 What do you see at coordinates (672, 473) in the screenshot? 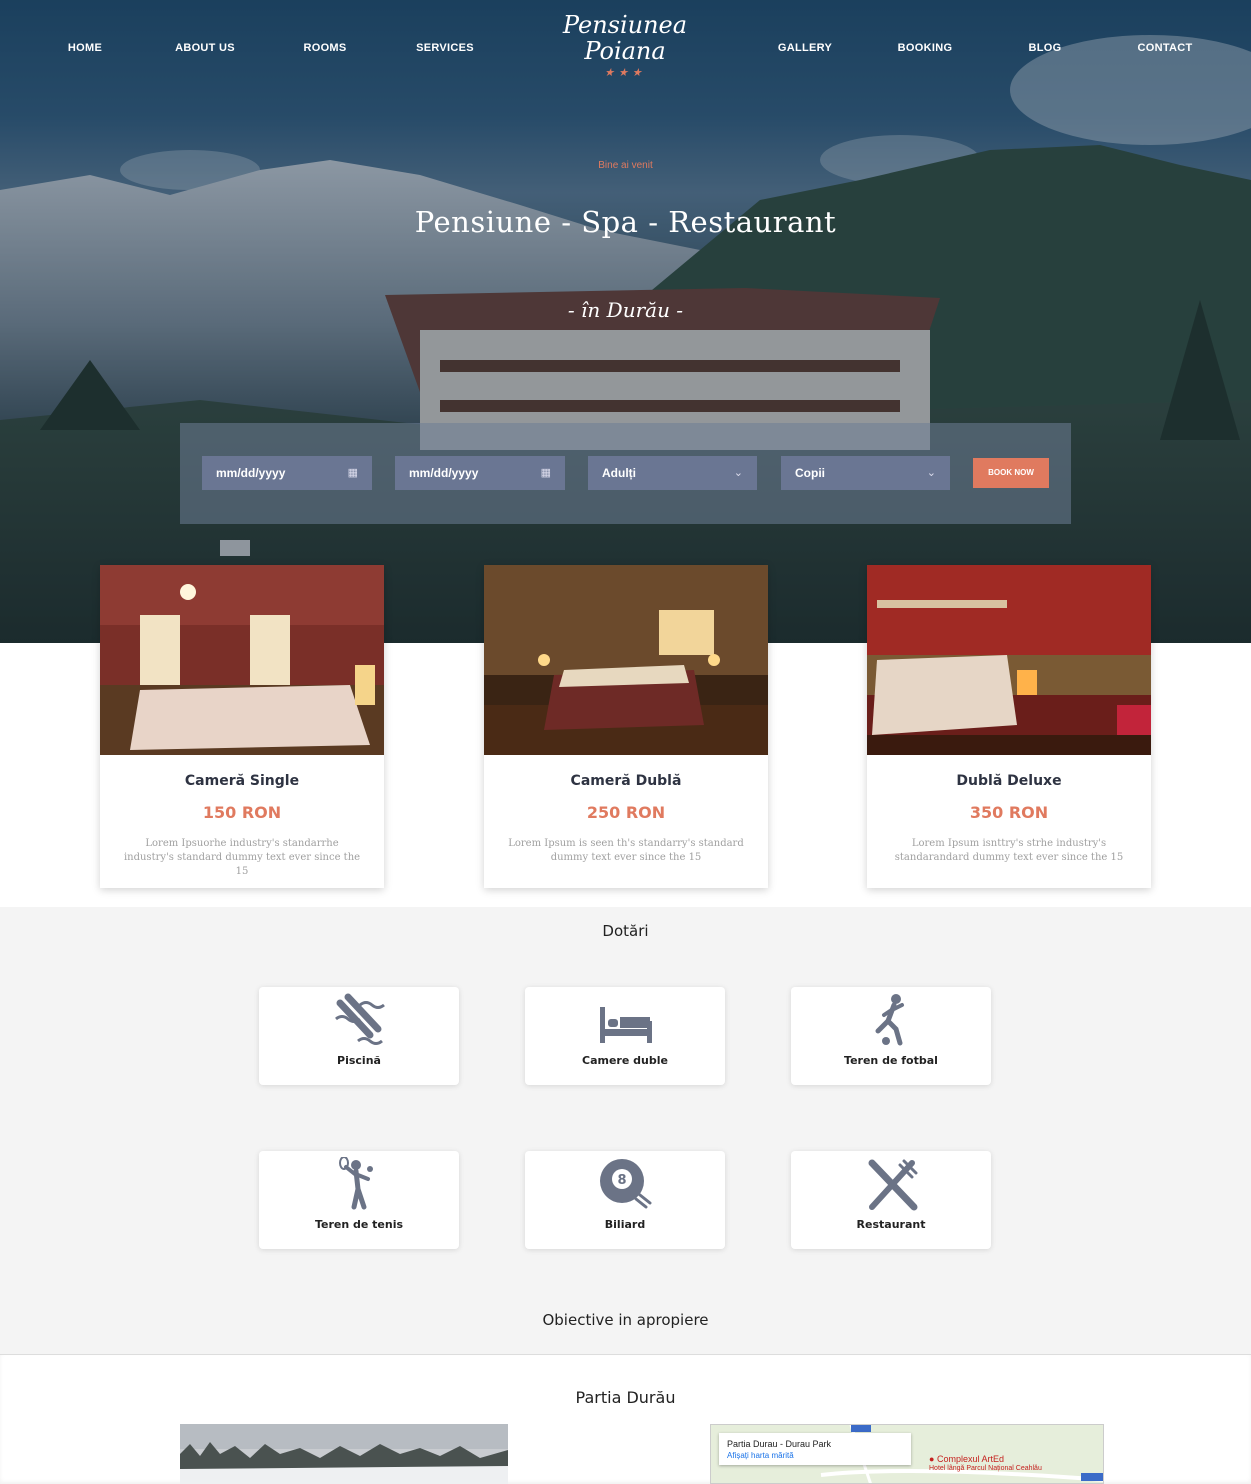
I see `adults-select: Adulți ⌄` at bounding box center [672, 473].